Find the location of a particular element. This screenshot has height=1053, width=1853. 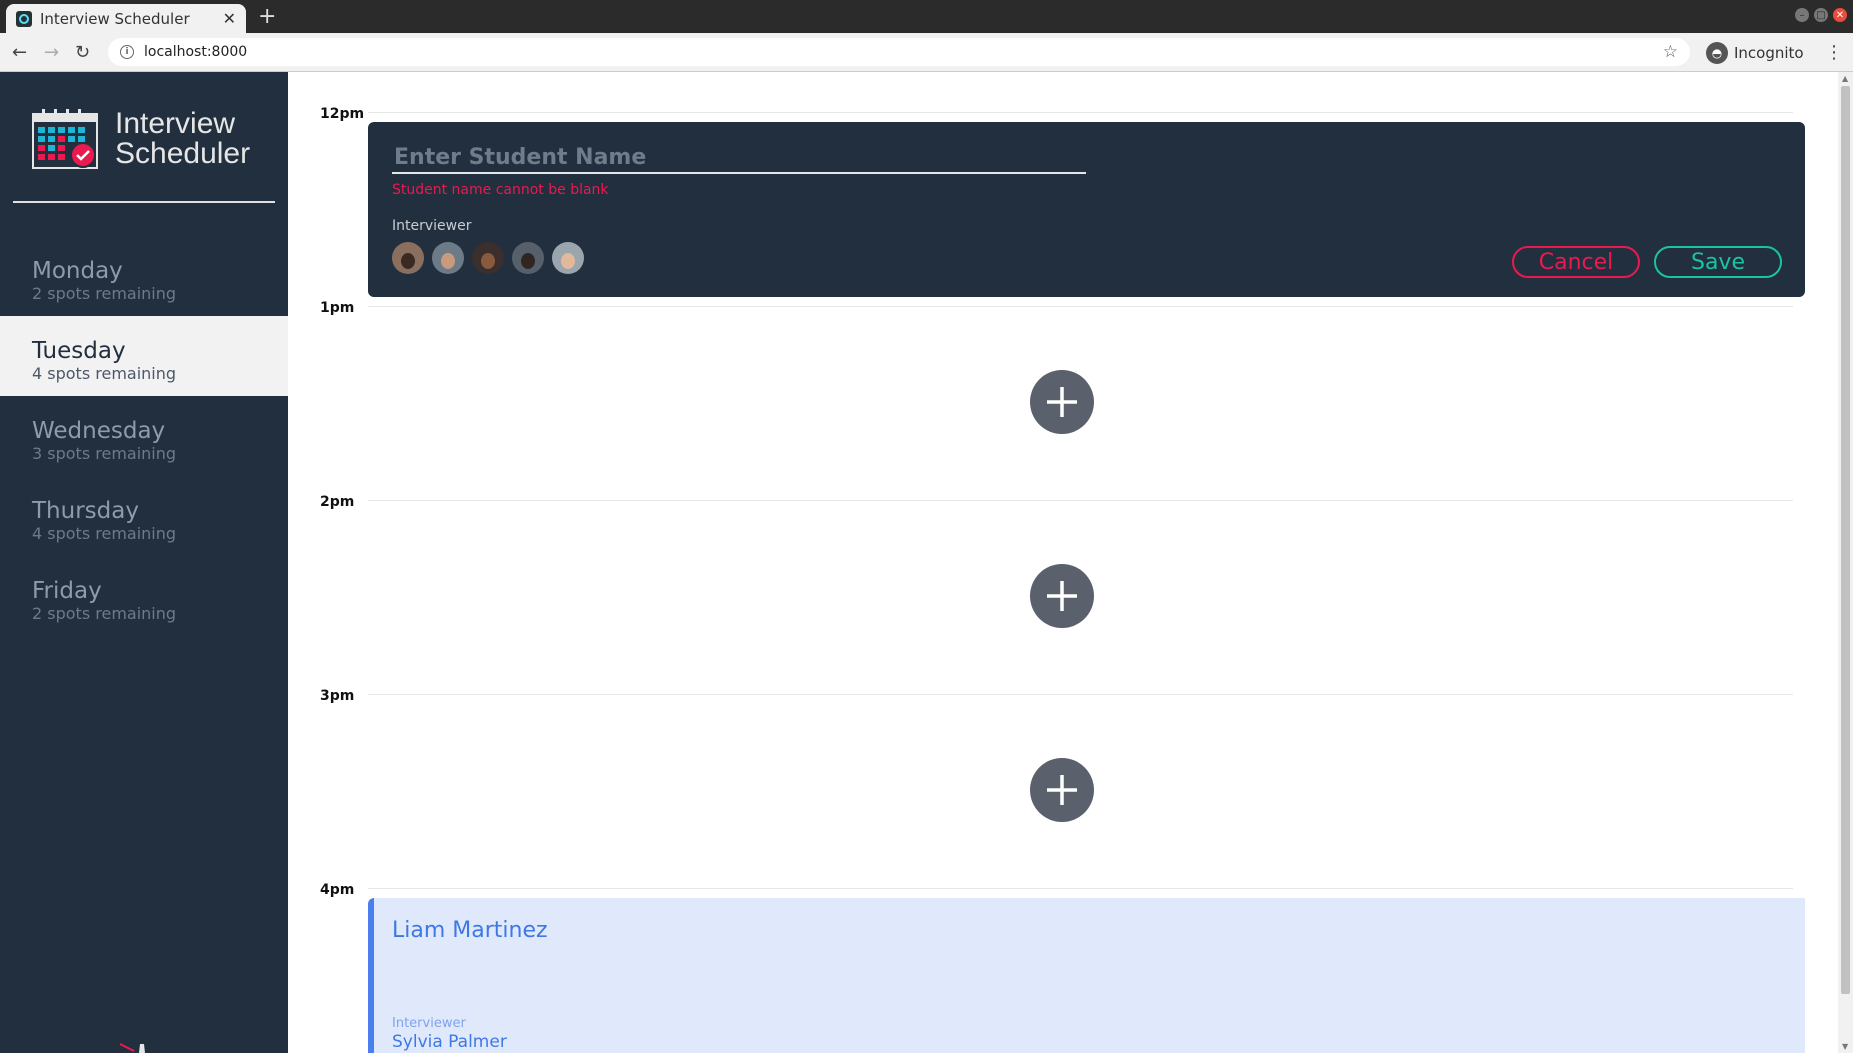

info-icon: i is located at coordinates (127, 52).